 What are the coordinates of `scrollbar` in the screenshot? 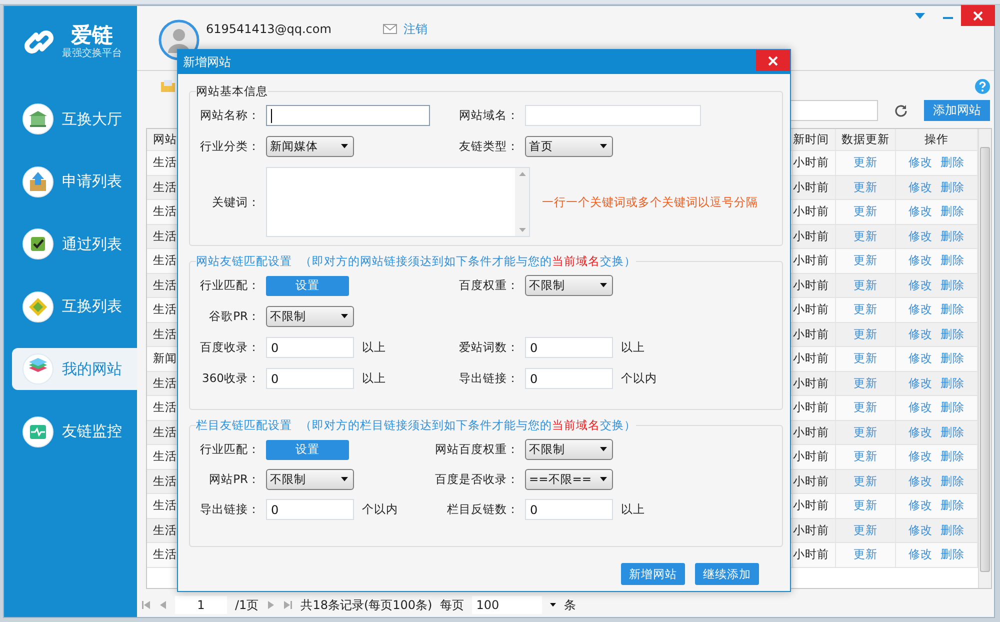 It's located at (984, 358).